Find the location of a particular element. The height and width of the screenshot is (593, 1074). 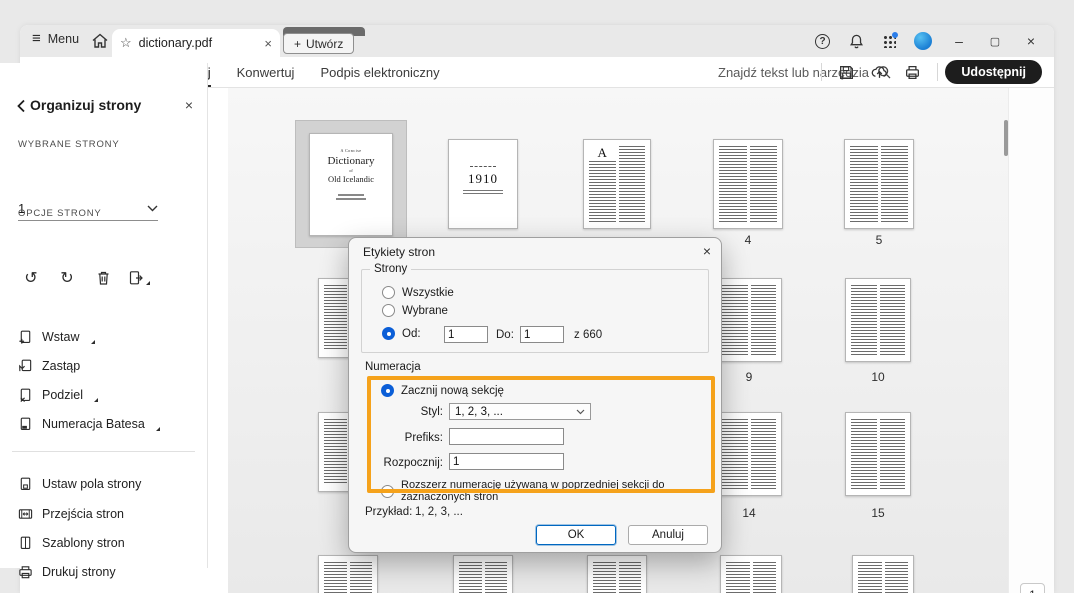

tab-konwertuj: Konwertuj is located at coordinates (266, 72).